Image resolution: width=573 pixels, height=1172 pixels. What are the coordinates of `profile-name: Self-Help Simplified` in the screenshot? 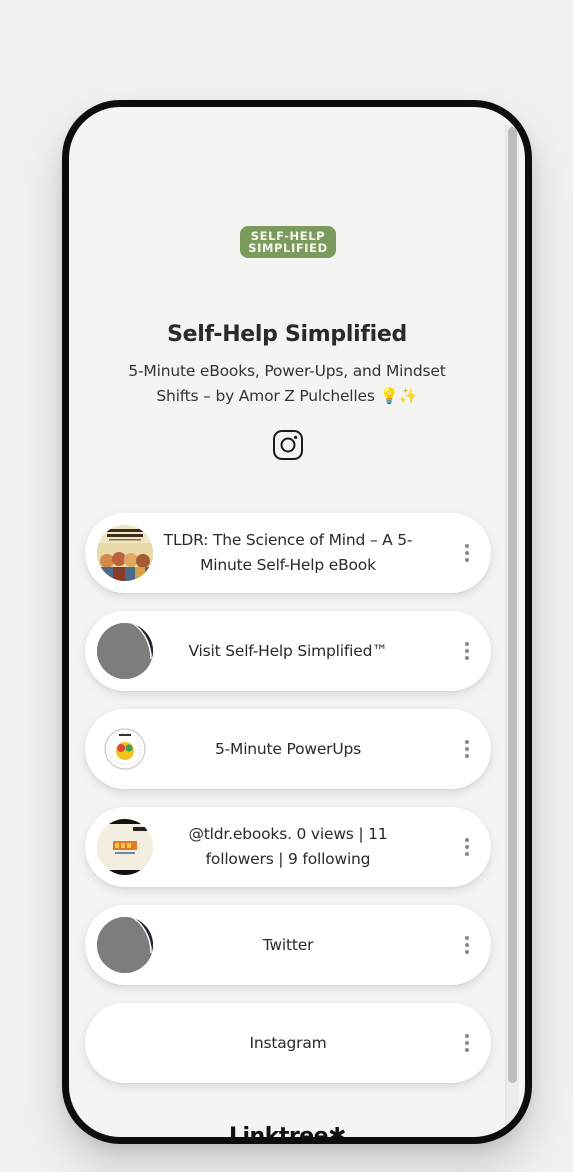 It's located at (287, 334).